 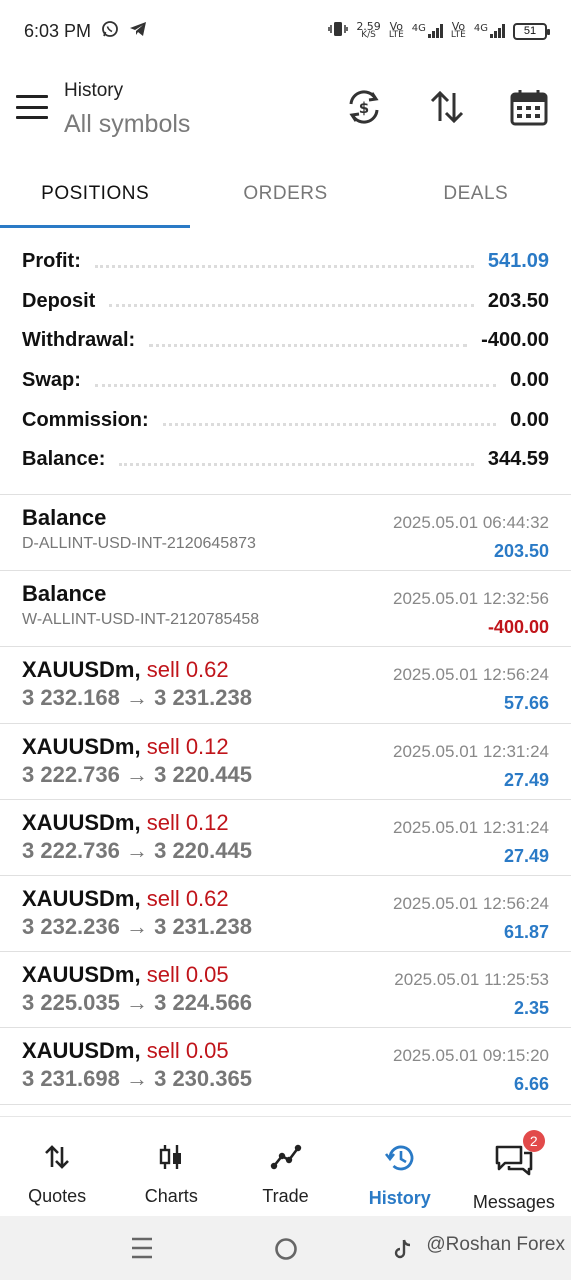 I want to click on sim2-signal-icon: 4G, so click(x=489, y=31).